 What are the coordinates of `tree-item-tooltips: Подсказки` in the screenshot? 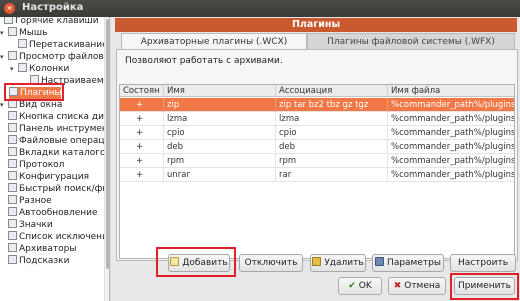 It's located at (38, 261).